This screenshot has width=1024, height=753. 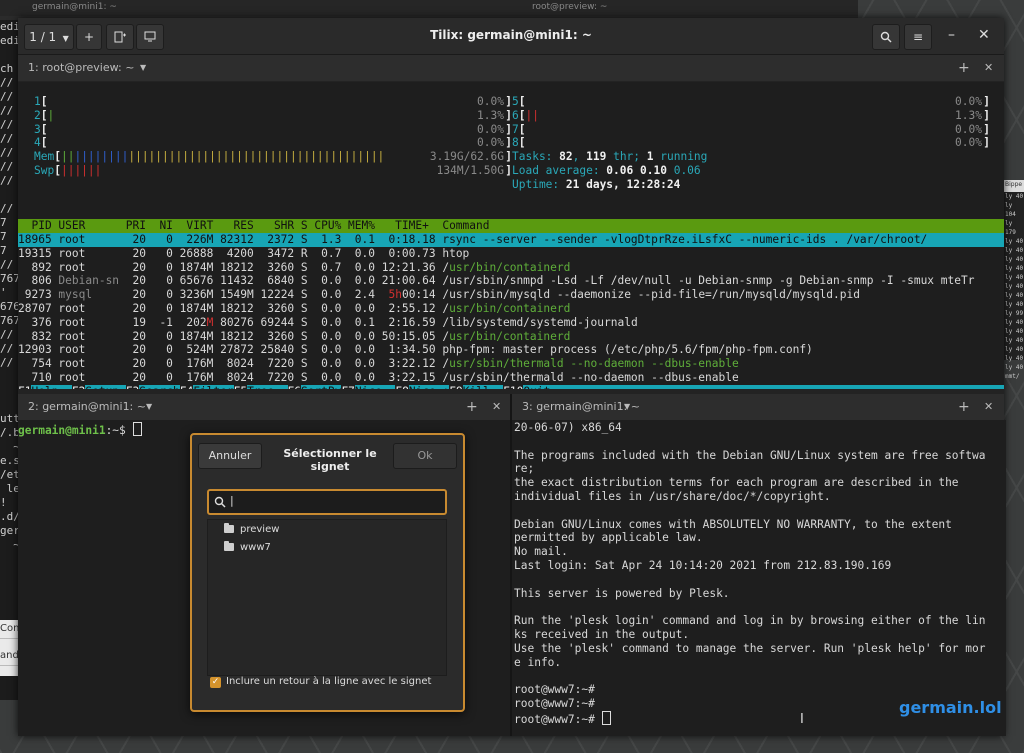 What do you see at coordinates (51, 386) in the screenshot?
I see `fkey-action: Help` at bounding box center [51, 386].